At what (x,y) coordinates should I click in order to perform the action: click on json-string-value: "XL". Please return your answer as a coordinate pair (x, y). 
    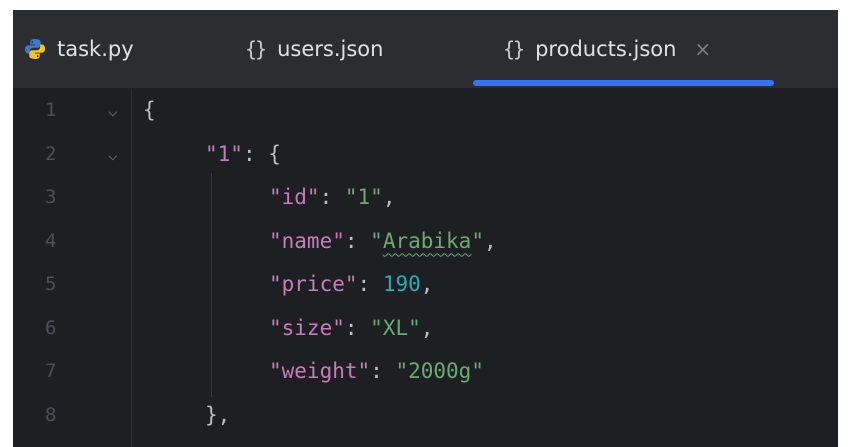
    Looking at the image, I should click on (395, 327).